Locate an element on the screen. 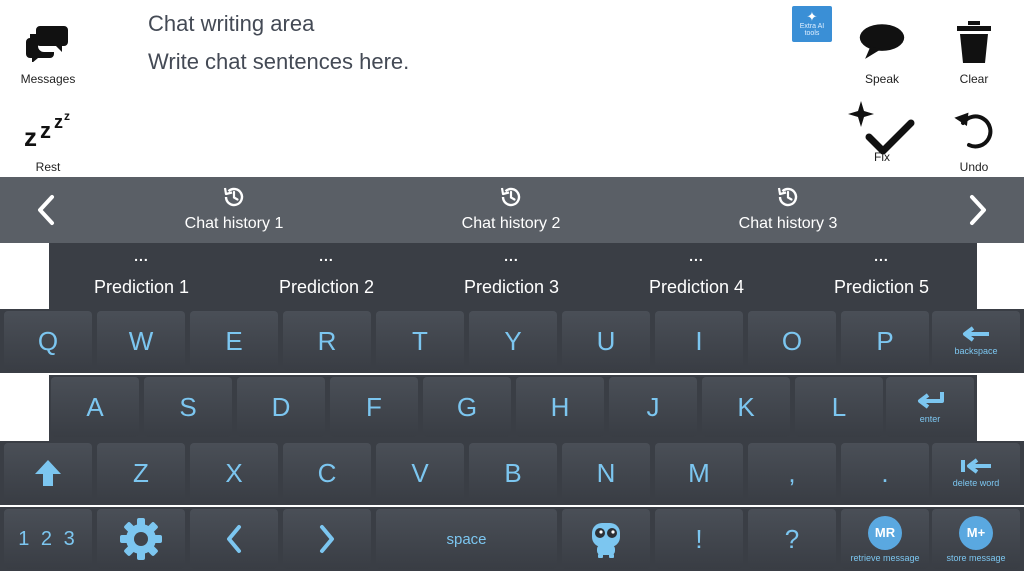 The height and width of the screenshot is (576, 1024). prediction-label: Prediction 1 is located at coordinates (141, 287).